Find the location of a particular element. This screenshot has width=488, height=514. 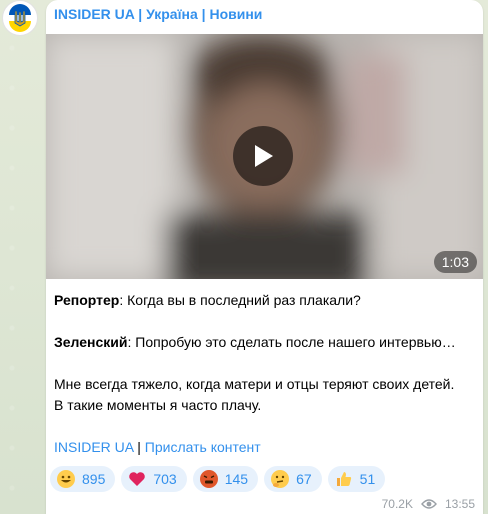

thinking-face-icon is located at coordinates (280, 479).